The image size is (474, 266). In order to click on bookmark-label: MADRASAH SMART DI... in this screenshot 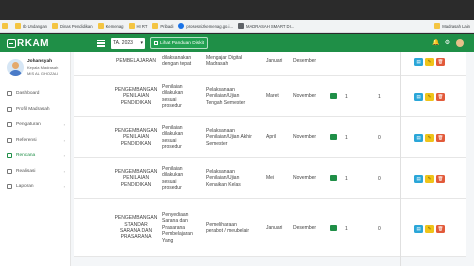, I will do `click(270, 26)`.